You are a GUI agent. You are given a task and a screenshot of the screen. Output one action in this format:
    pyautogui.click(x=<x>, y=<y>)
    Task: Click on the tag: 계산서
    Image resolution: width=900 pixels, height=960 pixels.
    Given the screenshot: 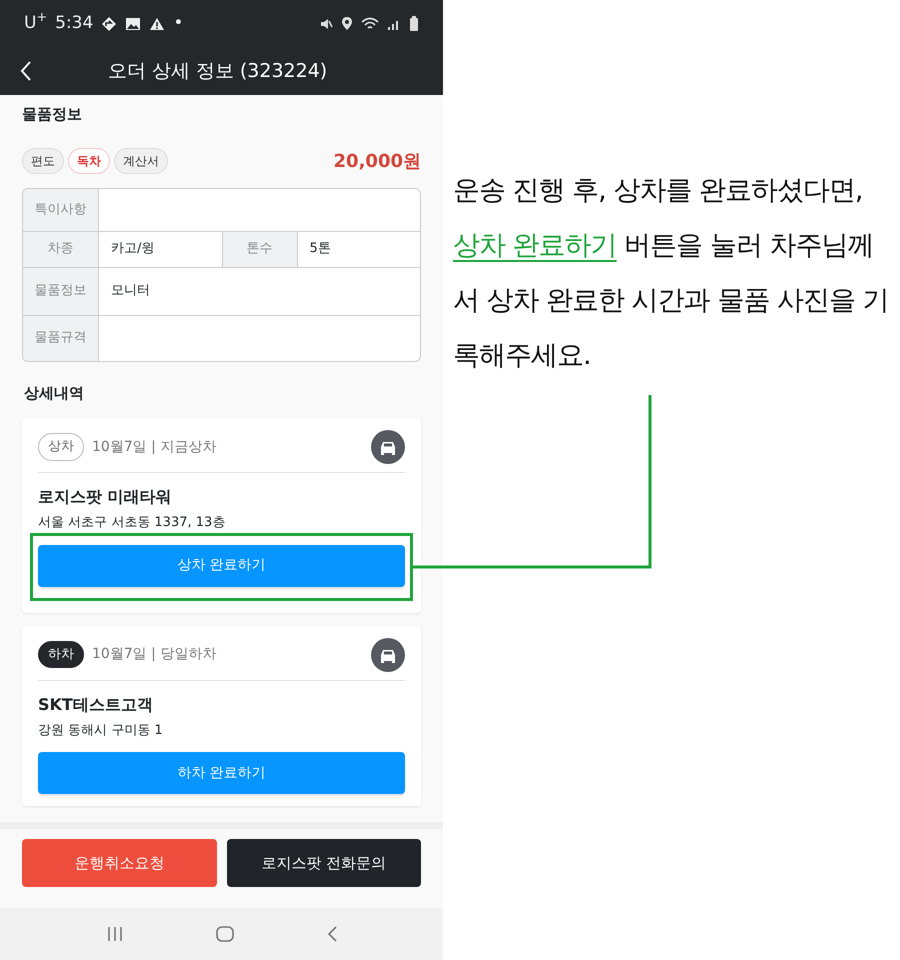 What is the action you would take?
    pyautogui.click(x=141, y=161)
    